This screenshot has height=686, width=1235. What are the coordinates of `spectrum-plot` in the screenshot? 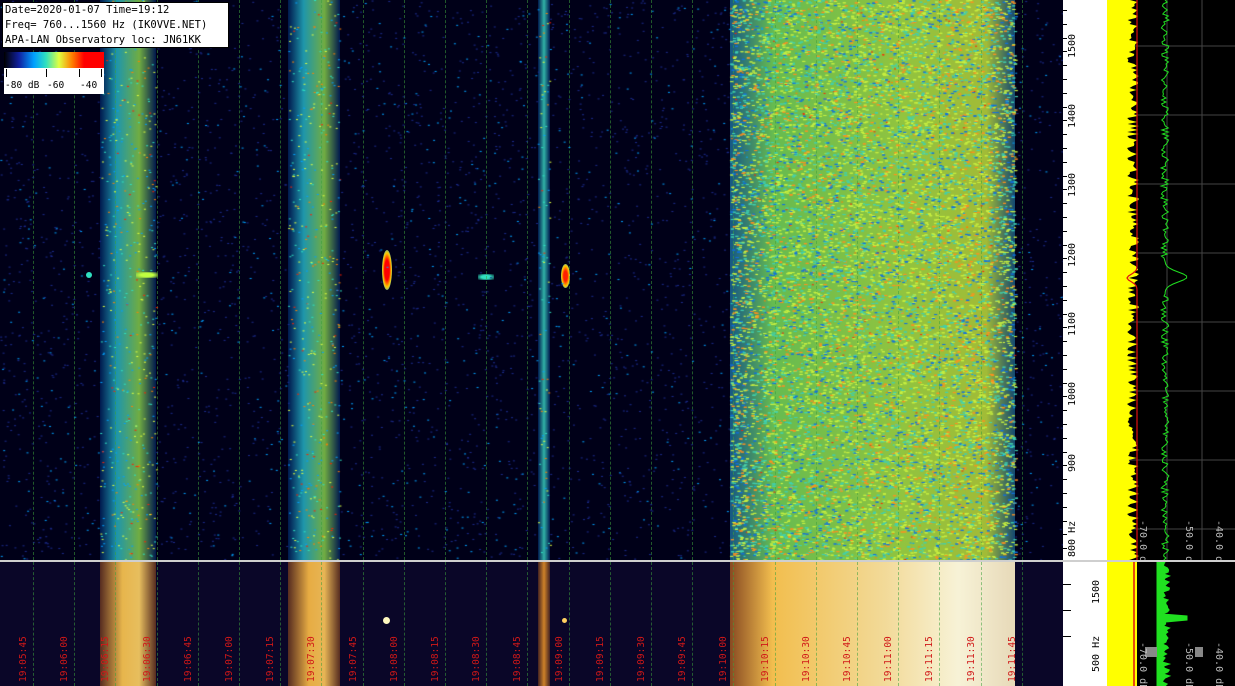 It's located at (1171, 280).